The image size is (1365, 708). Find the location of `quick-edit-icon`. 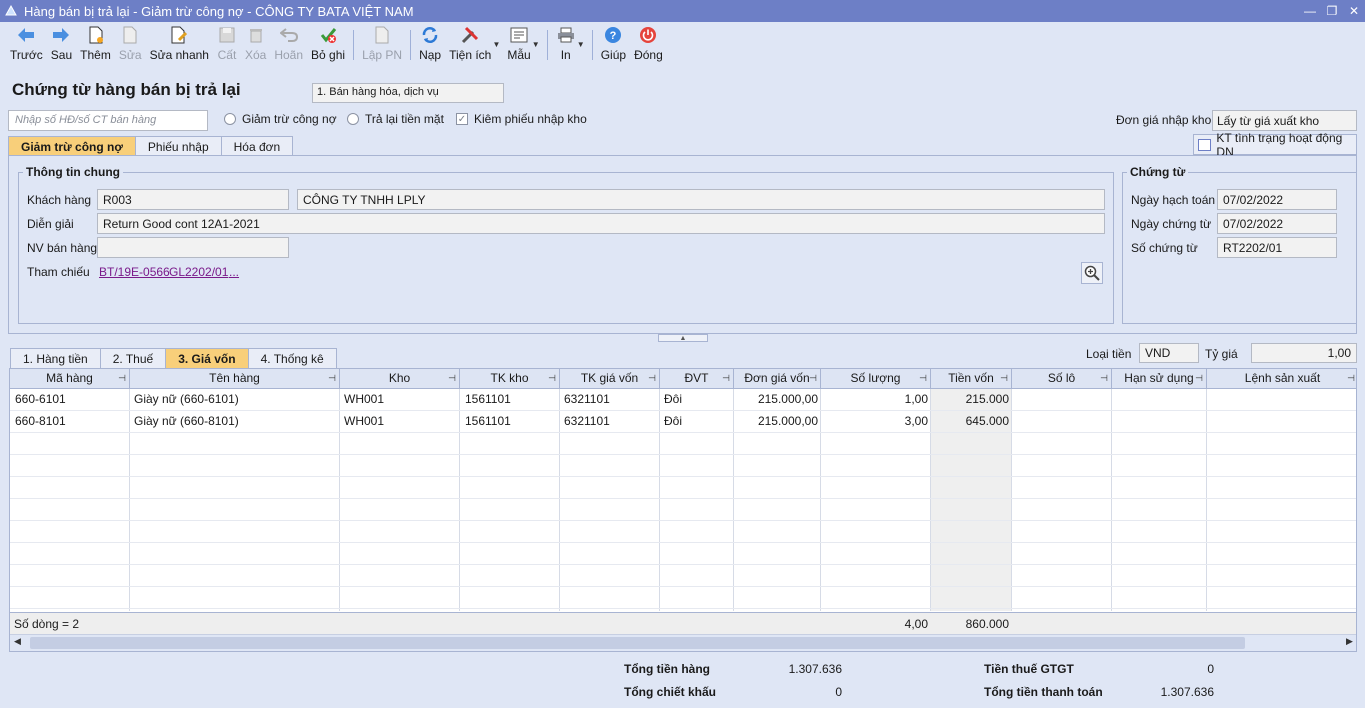

quick-edit-icon is located at coordinates (179, 35).